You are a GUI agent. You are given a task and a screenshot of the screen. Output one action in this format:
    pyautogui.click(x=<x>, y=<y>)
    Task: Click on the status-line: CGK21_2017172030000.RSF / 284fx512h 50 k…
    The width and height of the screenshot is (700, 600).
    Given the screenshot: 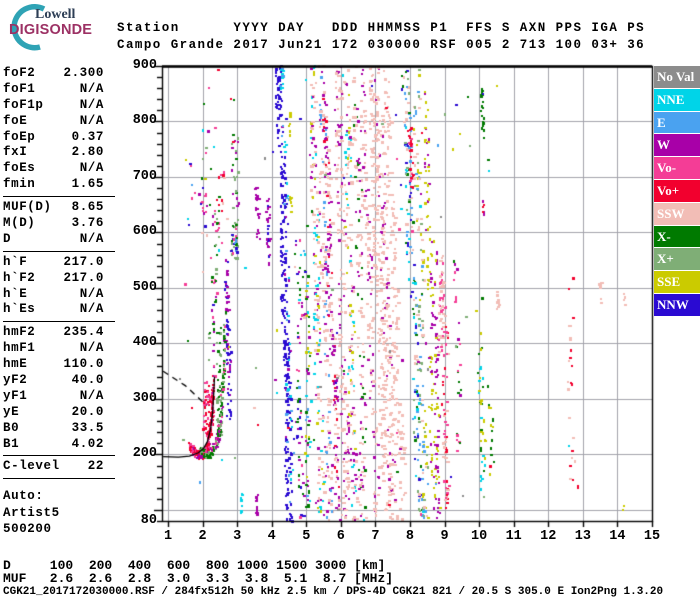 What is the action you would take?
    pyautogui.click(x=333, y=592)
    